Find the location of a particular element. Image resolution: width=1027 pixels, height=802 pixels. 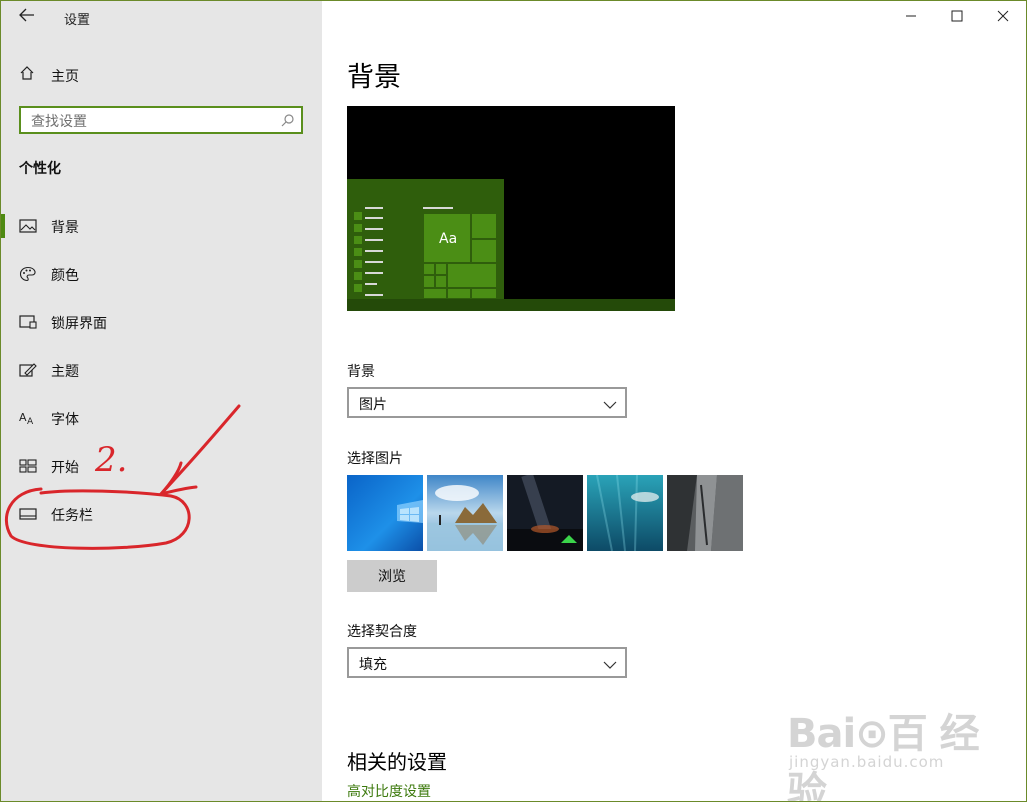

preview-taskbar is located at coordinates (511, 305).